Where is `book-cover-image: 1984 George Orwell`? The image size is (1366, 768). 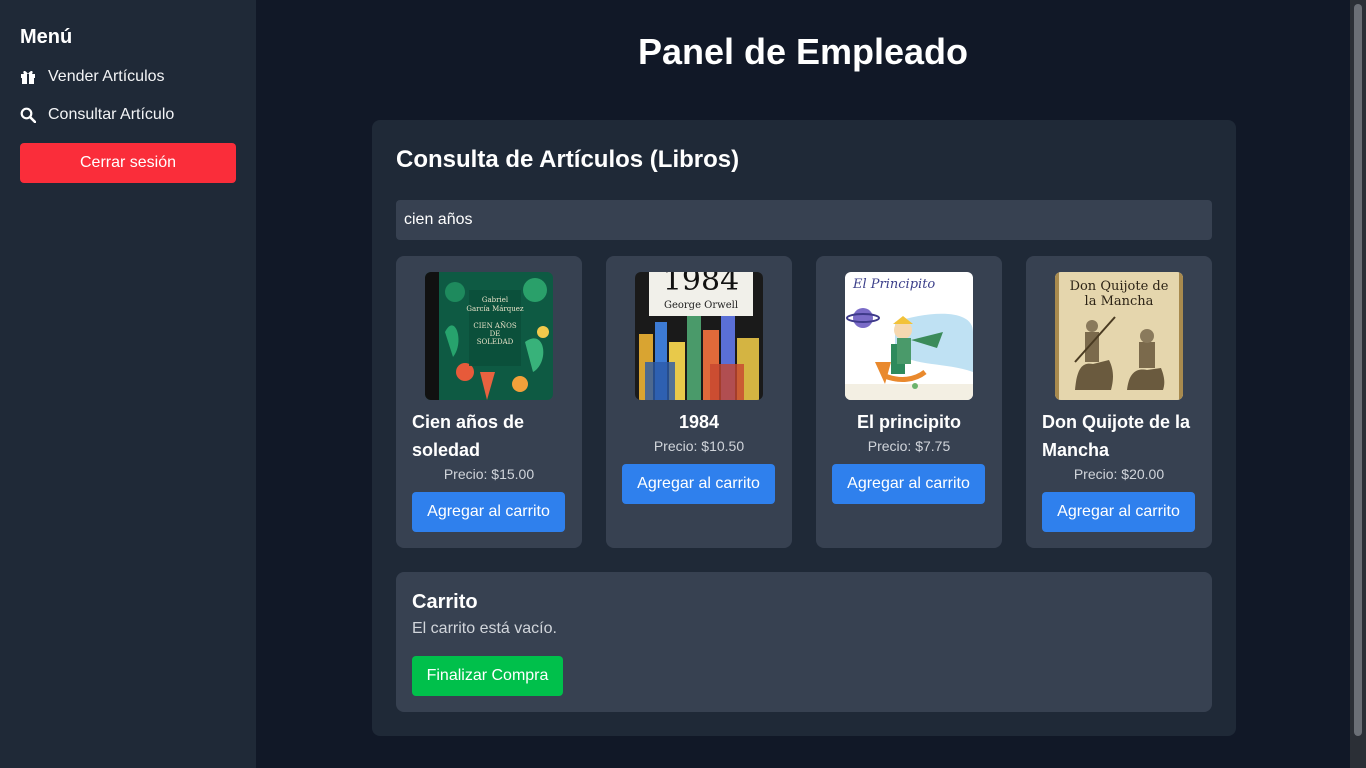 book-cover-image: 1984 George Orwell is located at coordinates (699, 336).